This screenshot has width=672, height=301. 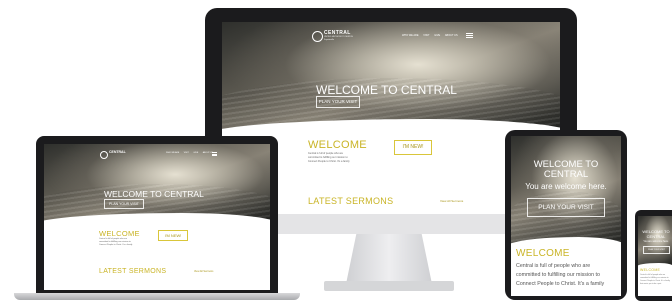 What do you see at coordinates (413, 147) in the screenshot?
I see `im-new-button: I'M NEW!` at bounding box center [413, 147].